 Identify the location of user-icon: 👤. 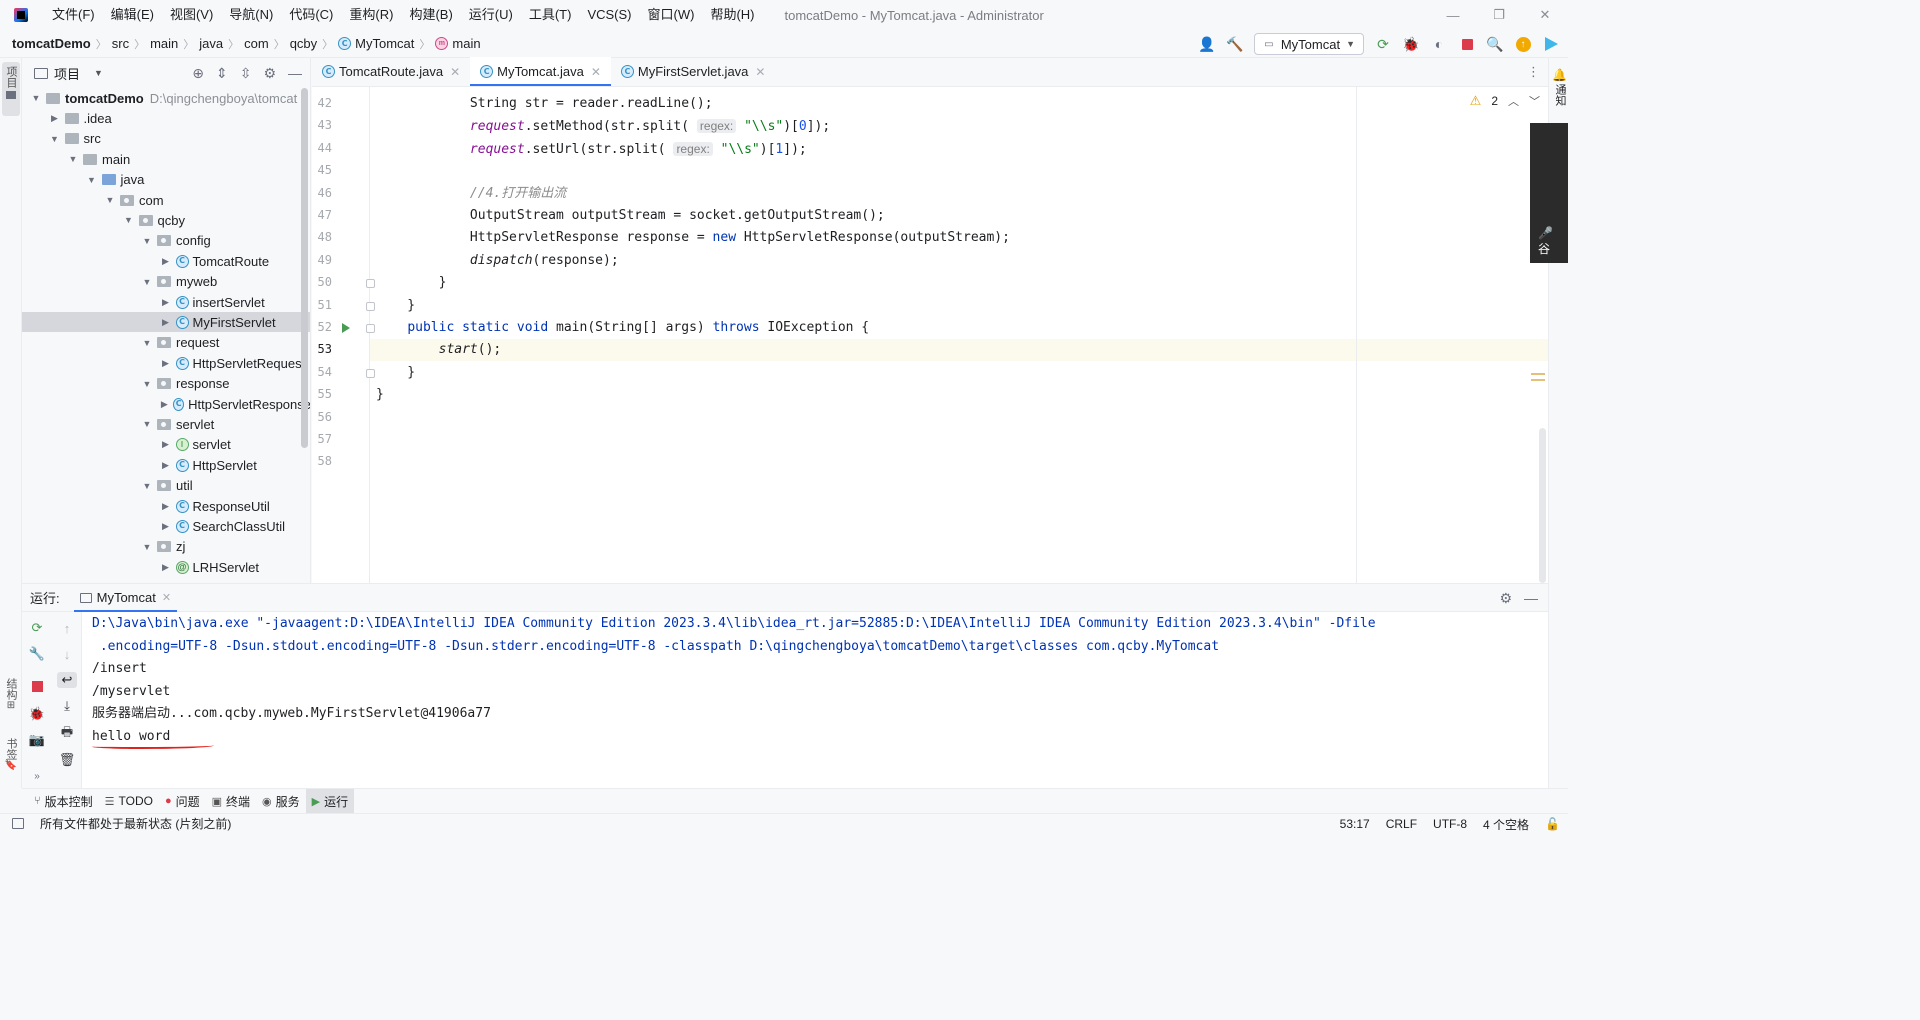
(1207, 44).